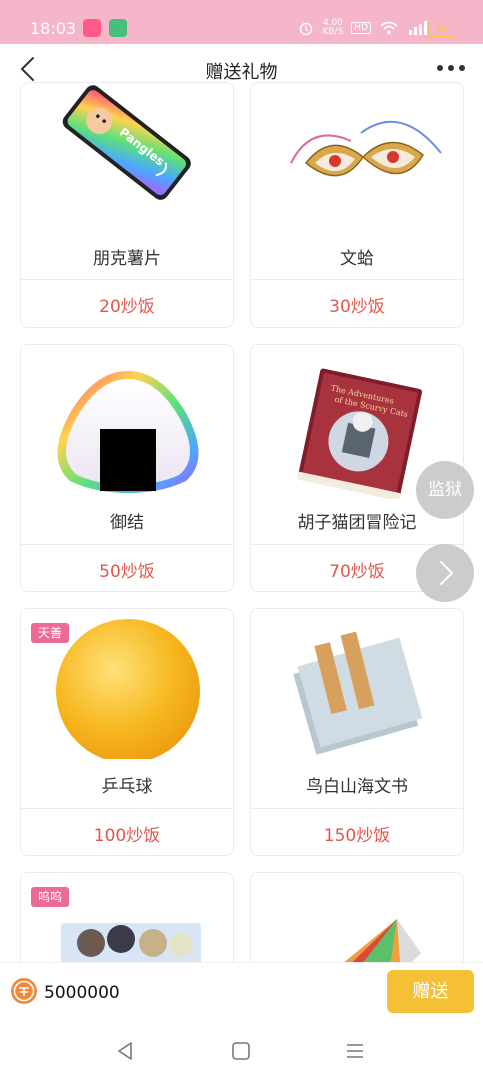 This screenshot has height=1080, width=483. I want to click on jail-button: 监狱, so click(445, 490).